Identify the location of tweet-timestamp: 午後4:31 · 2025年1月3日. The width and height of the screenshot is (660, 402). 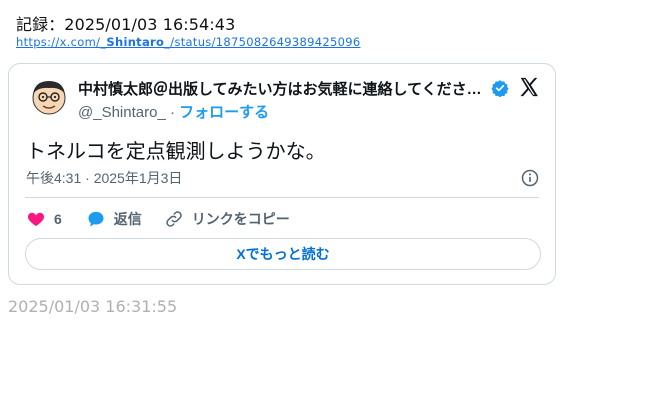
(104, 178).